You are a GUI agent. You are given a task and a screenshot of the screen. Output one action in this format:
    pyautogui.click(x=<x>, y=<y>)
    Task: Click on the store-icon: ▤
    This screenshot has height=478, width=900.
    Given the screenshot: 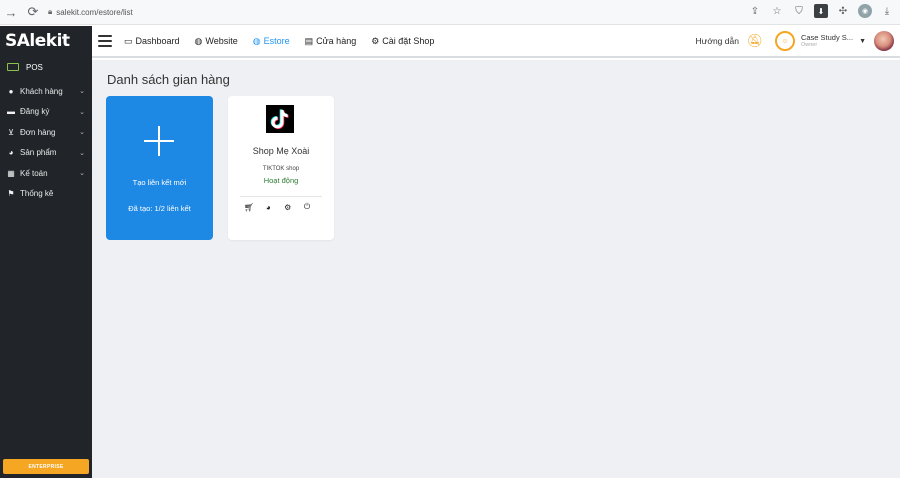 What is the action you would take?
    pyautogui.click(x=309, y=40)
    